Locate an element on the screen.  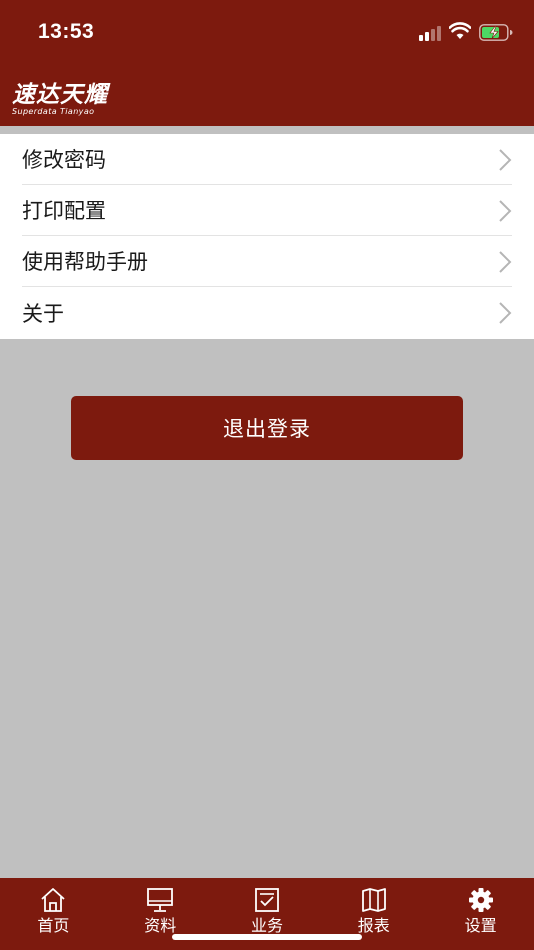
battery-icon is located at coordinates (496, 32).